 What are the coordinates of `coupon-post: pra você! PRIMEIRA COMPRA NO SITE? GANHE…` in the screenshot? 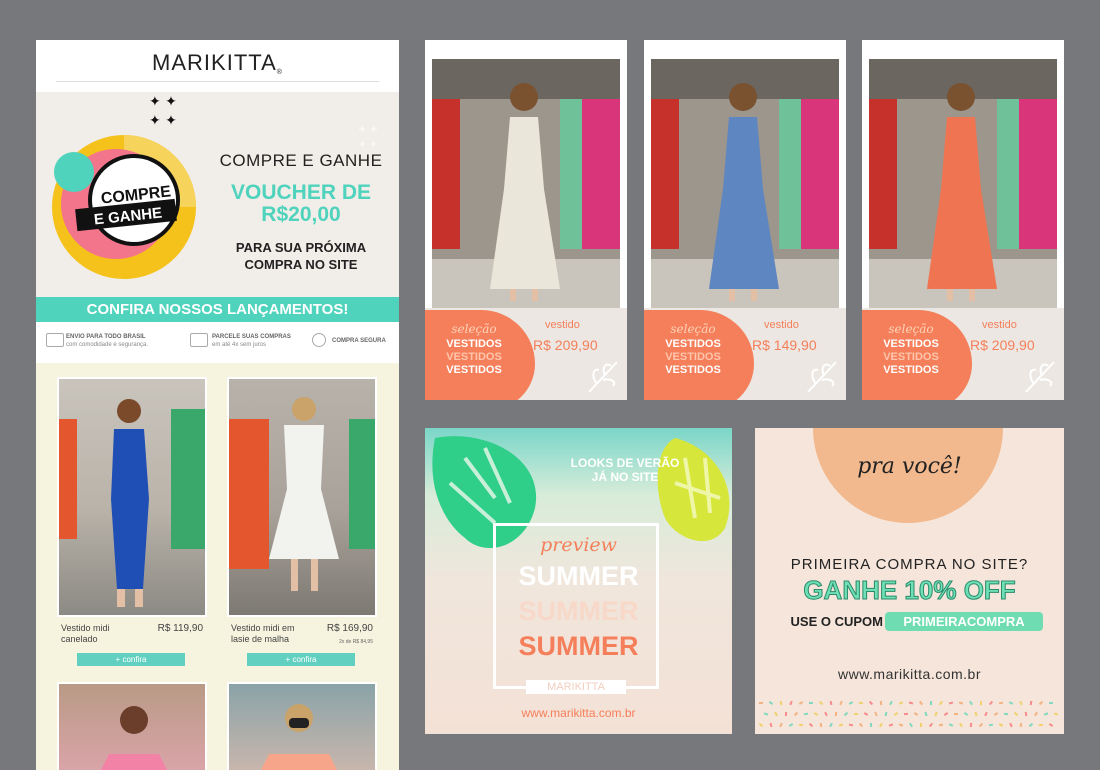 It's located at (909, 581).